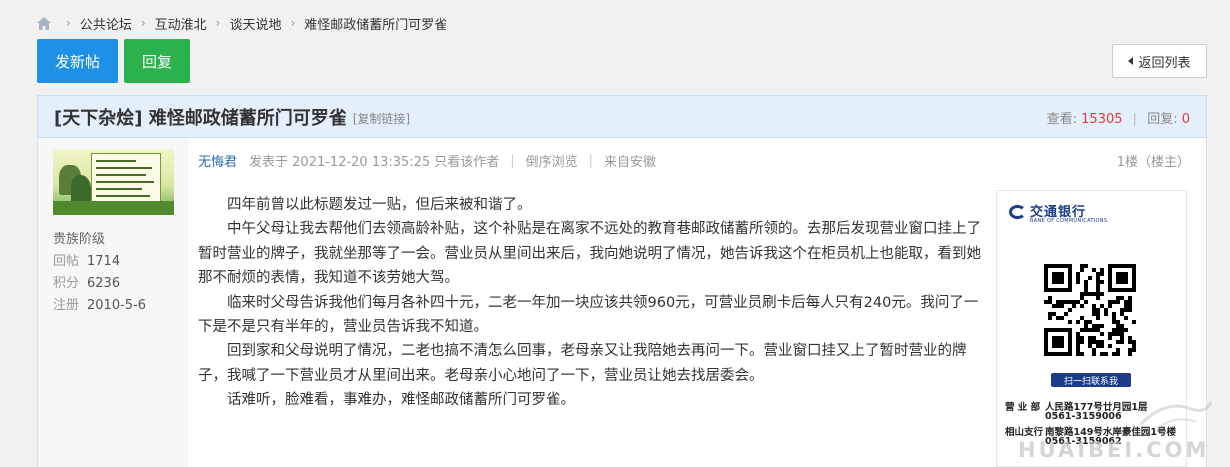 The width and height of the screenshot is (1230, 467). I want to click on replies-label: 回复:, so click(1162, 119).